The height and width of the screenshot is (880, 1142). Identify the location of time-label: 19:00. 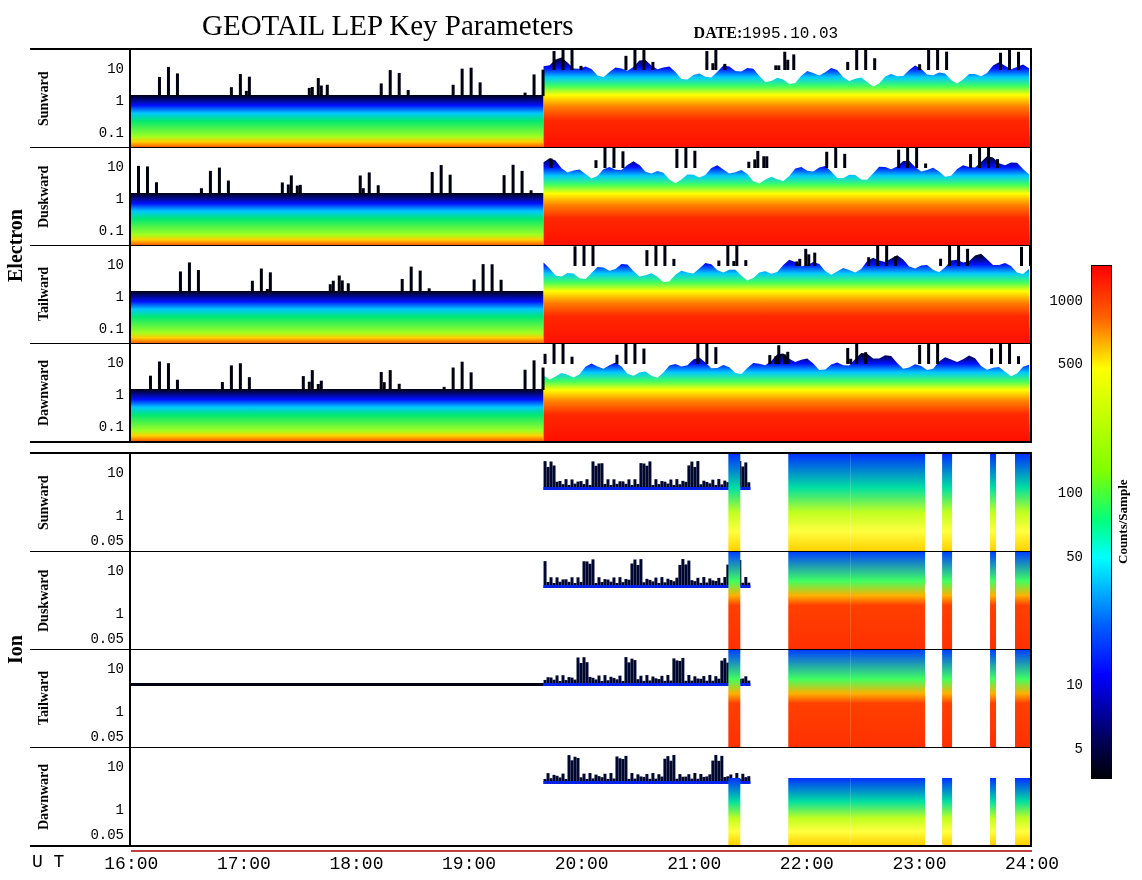
(469, 864).